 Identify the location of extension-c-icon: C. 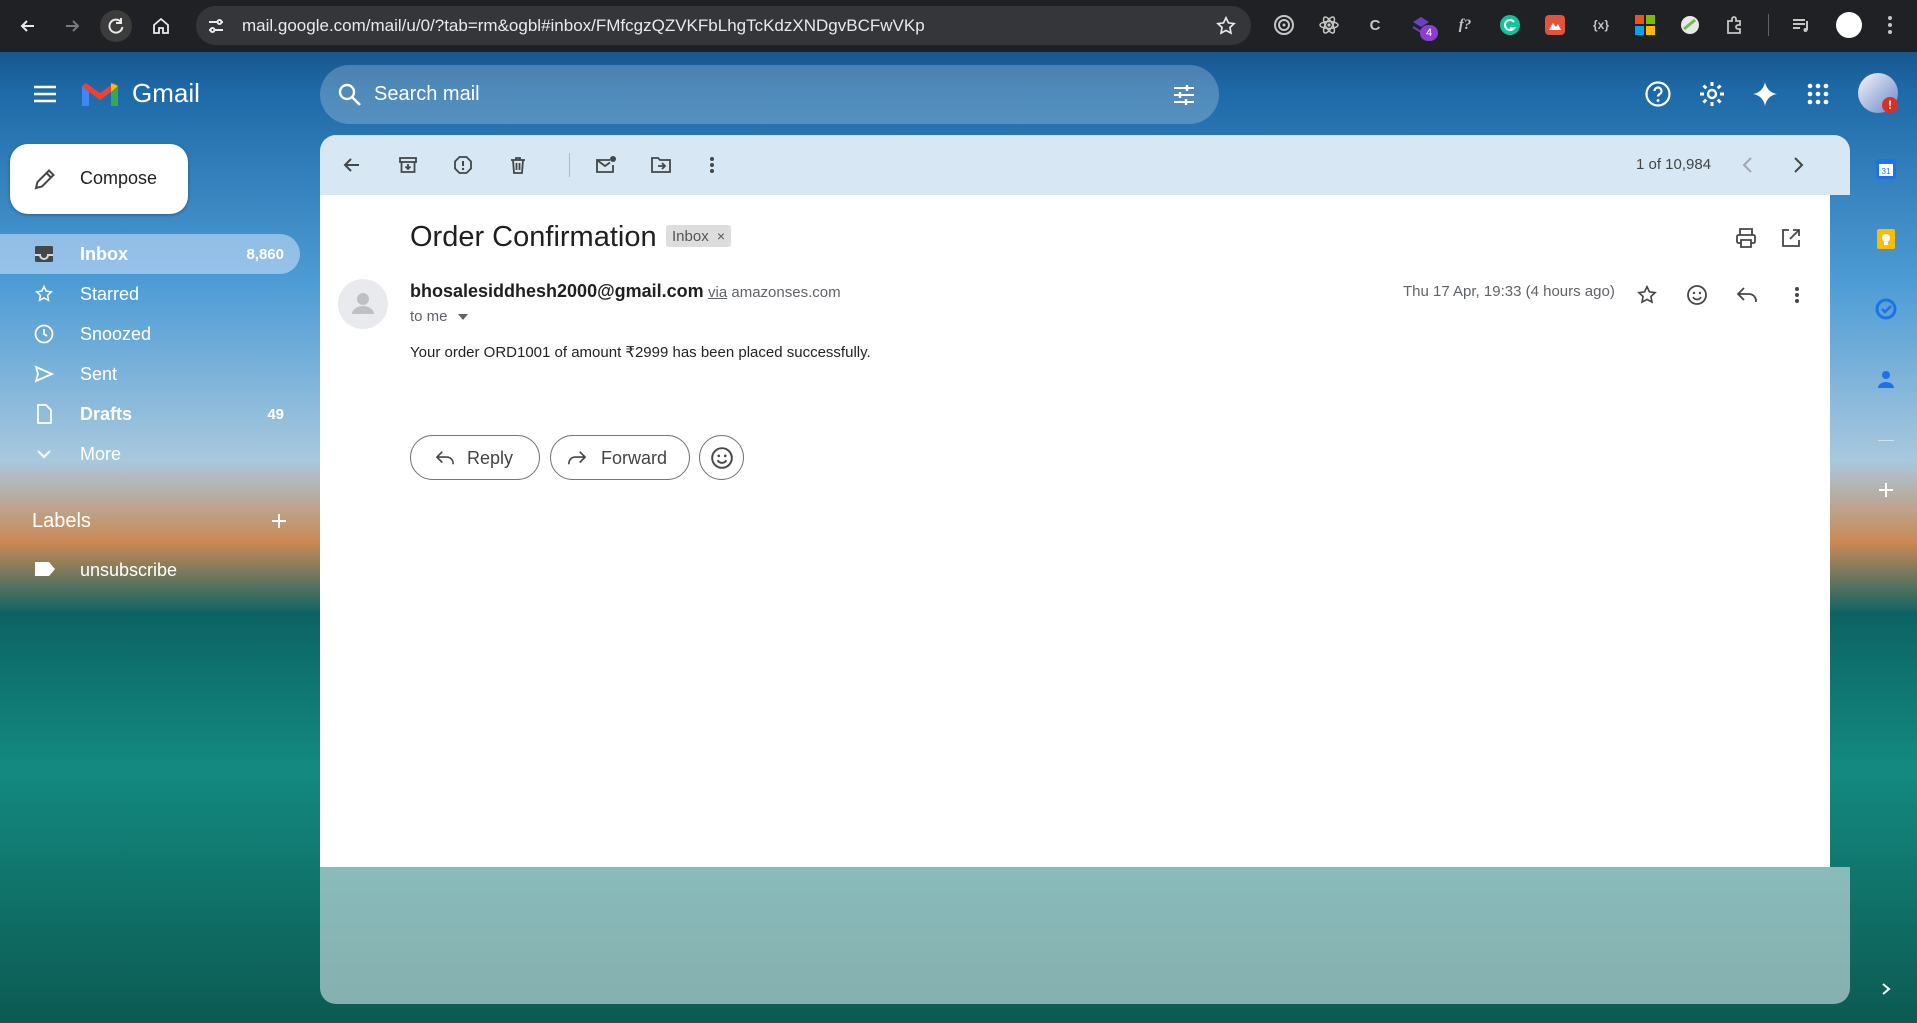
(1375, 25).